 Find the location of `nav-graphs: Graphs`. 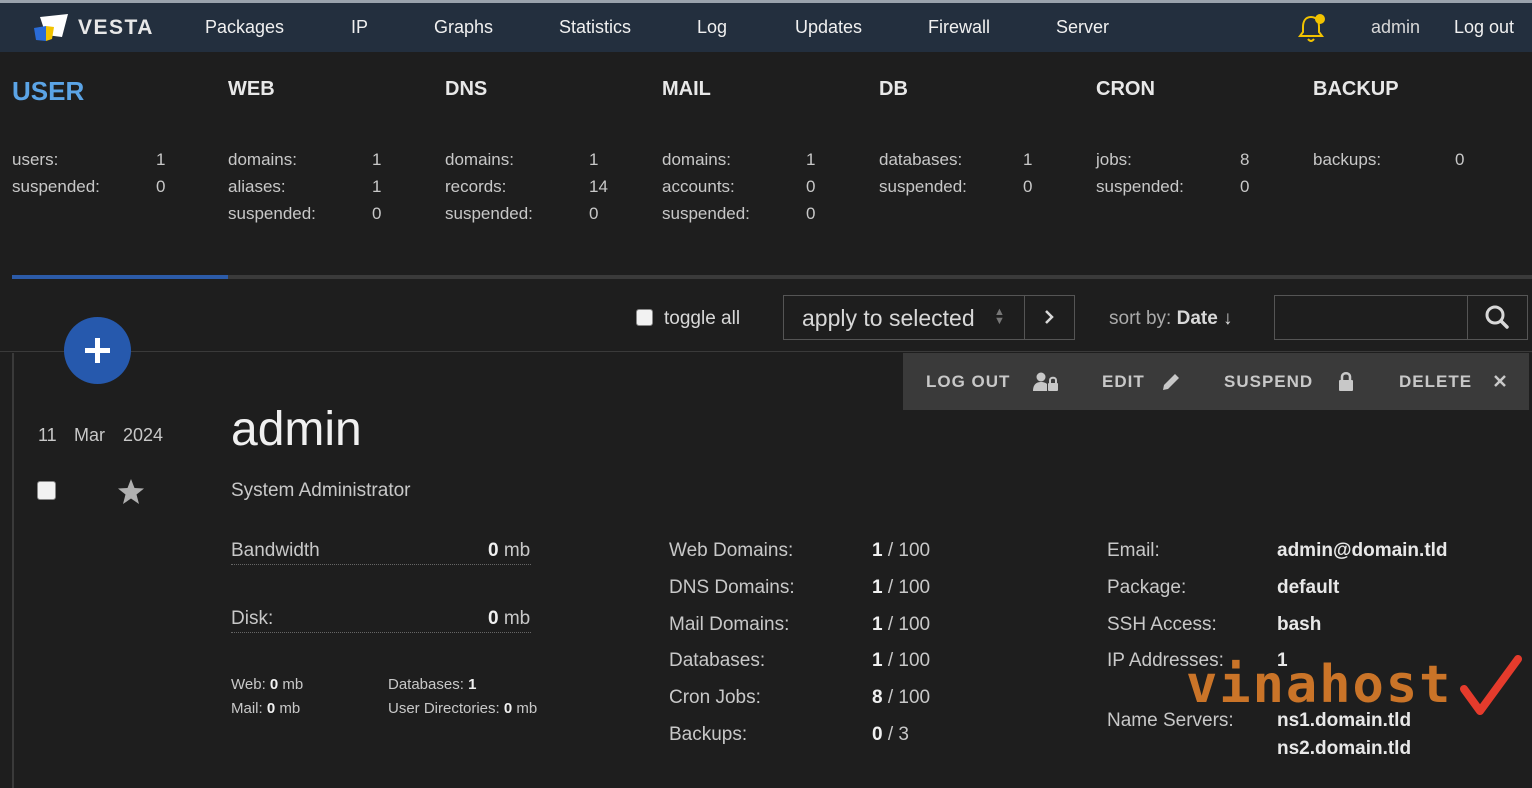

nav-graphs: Graphs is located at coordinates (463, 27).